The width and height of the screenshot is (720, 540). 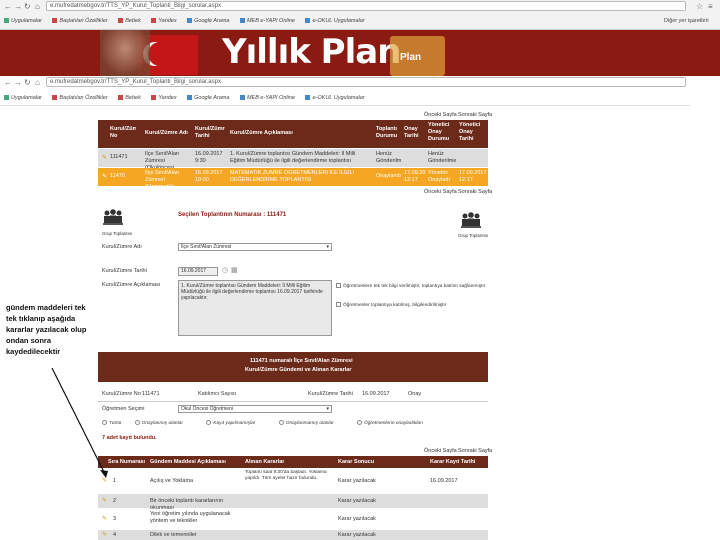 What do you see at coordinates (453, 462) in the screenshot?
I see `col-header: Karar Kayıt Tarihi` at bounding box center [453, 462].